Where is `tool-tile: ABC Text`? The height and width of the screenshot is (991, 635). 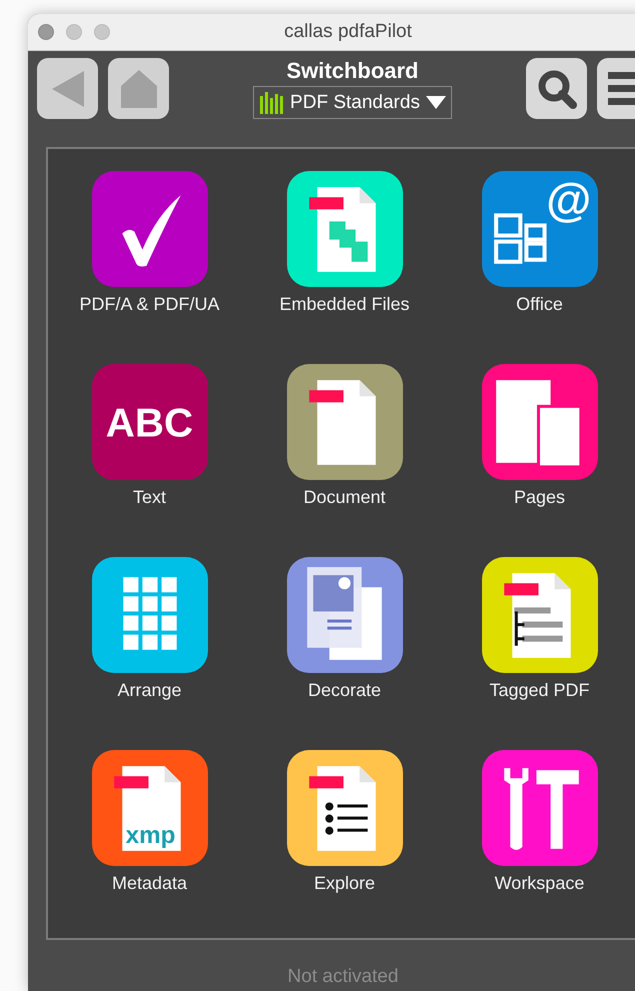 tool-tile: ABC Text is located at coordinates (149, 436).